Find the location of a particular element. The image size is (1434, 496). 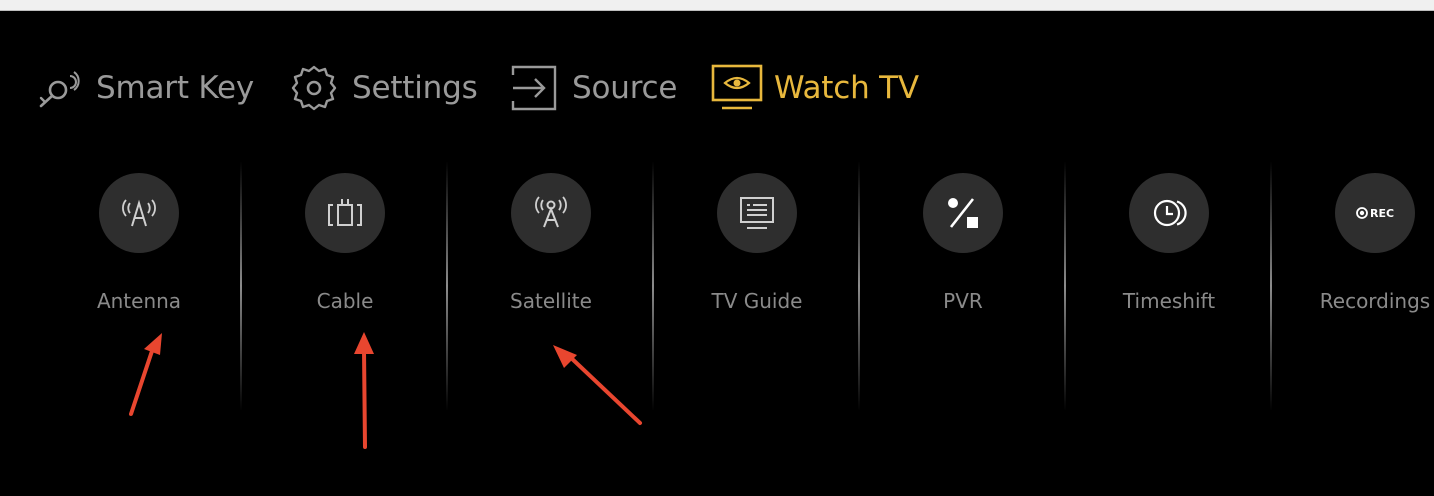

menu-label: Recordings is located at coordinates (1375, 301).